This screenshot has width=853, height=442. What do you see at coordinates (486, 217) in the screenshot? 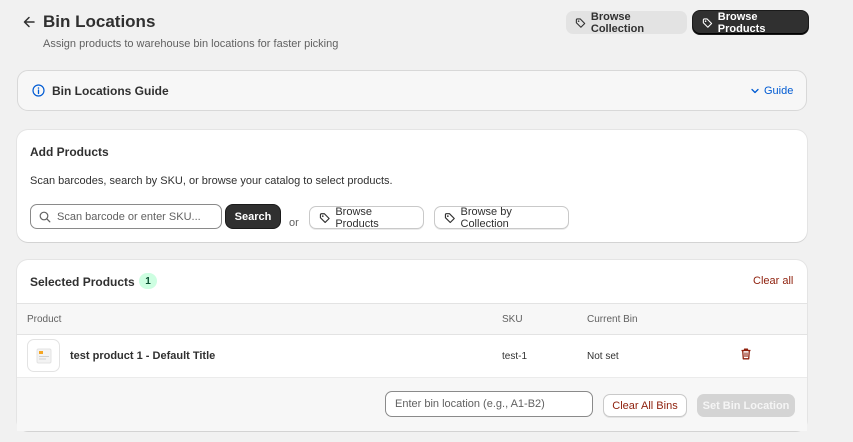
I see `browse-by-collection-label: Browse by Collection` at bounding box center [486, 217].